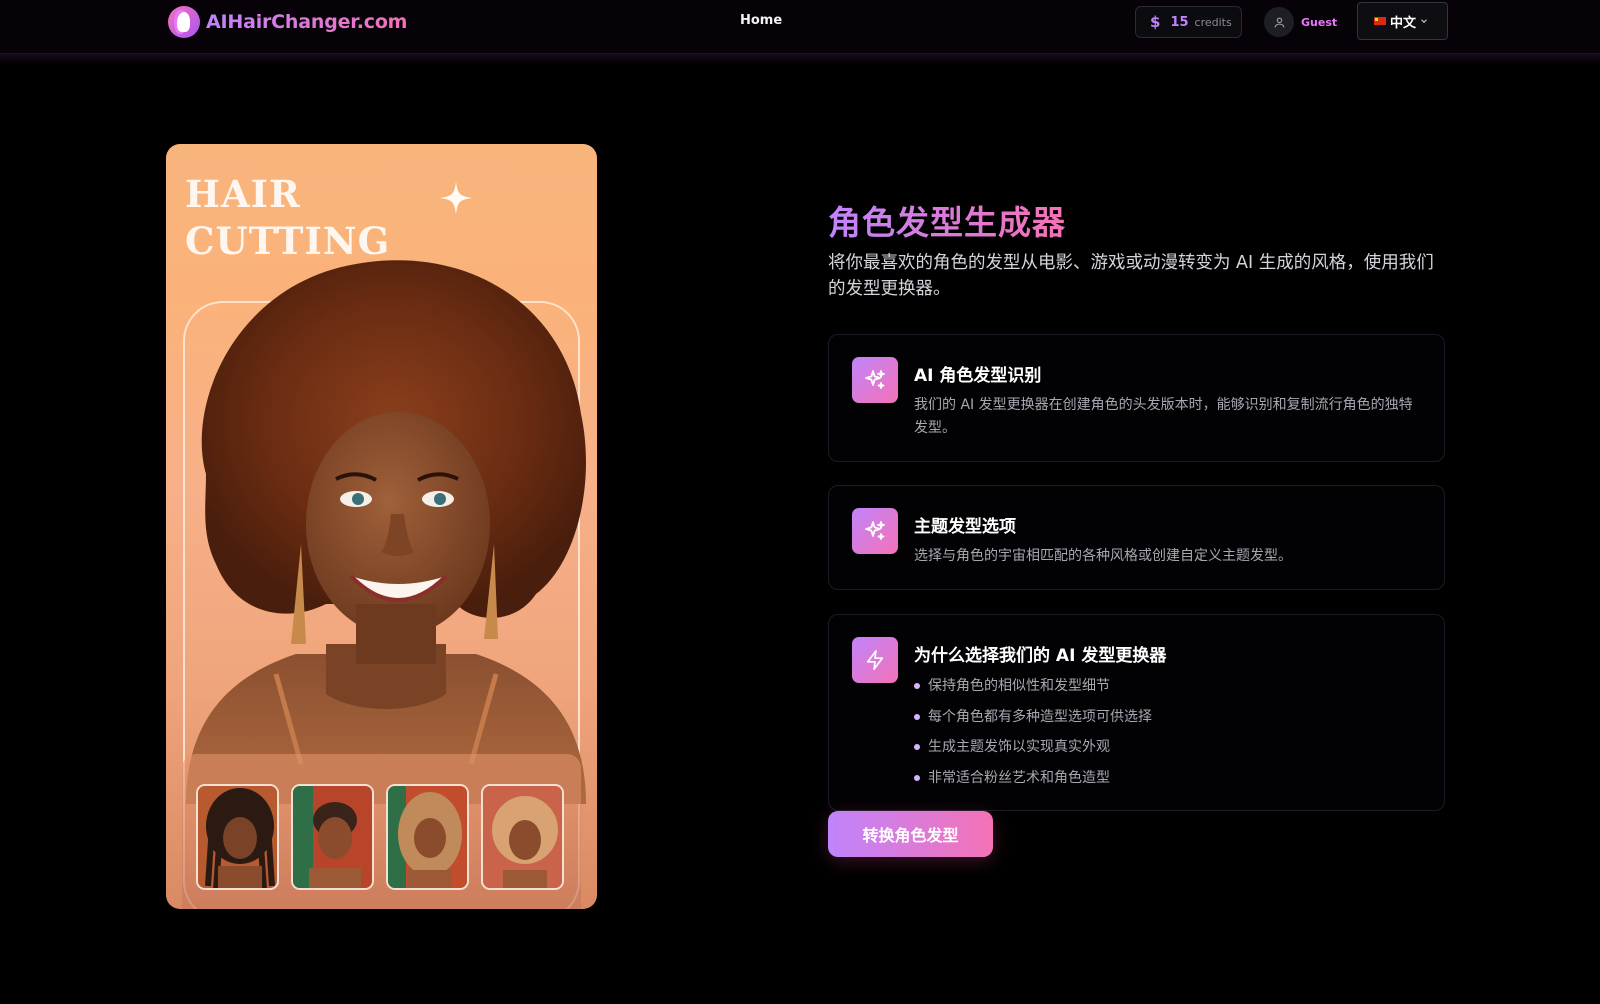  I want to click on brand-name: AIHairChanger.com, so click(307, 22).